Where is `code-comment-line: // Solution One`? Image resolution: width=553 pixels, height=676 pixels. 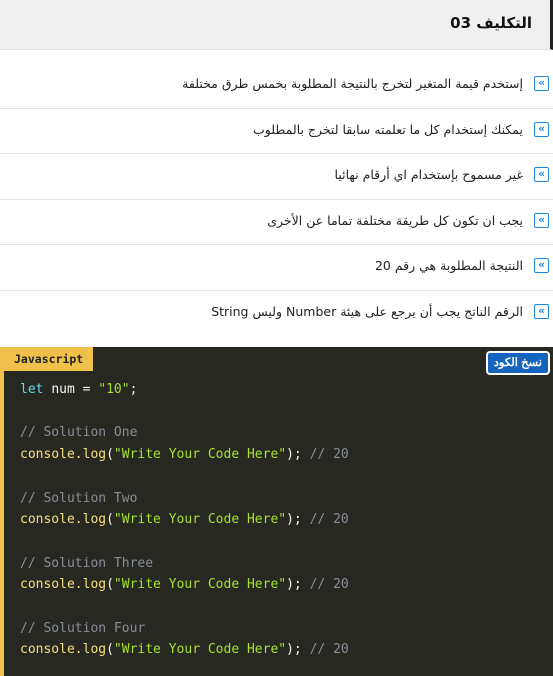 code-comment-line: // Solution One is located at coordinates (184, 433).